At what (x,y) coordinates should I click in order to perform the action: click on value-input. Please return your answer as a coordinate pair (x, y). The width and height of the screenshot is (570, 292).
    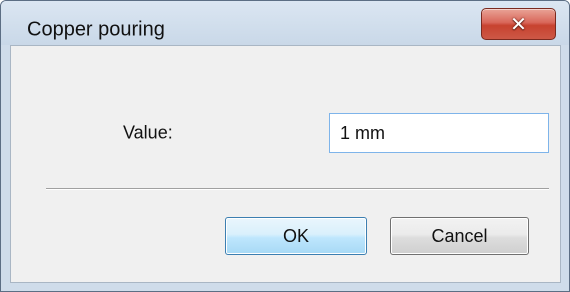
    Looking at the image, I should click on (439, 133).